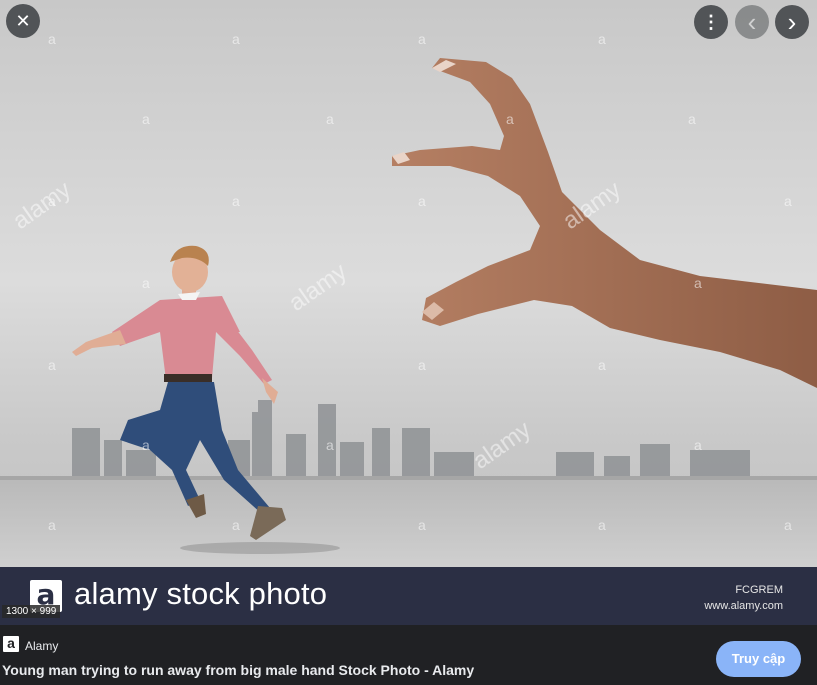  I want to click on previous-image-button: ‹, so click(752, 22).